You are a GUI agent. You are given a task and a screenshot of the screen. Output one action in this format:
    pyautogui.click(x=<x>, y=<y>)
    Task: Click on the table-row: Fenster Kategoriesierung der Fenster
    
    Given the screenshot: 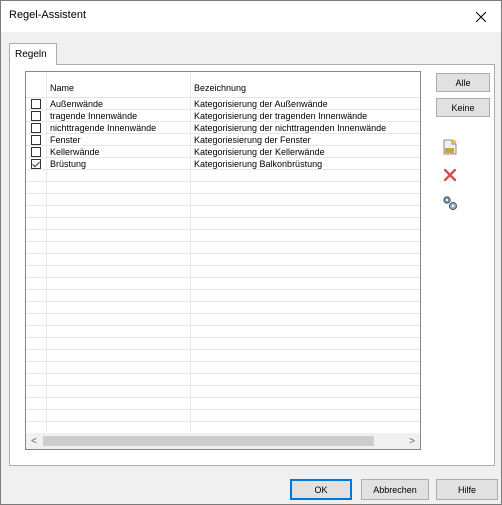 What is the action you would take?
    pyautogui.click(x=223, y=140)
    